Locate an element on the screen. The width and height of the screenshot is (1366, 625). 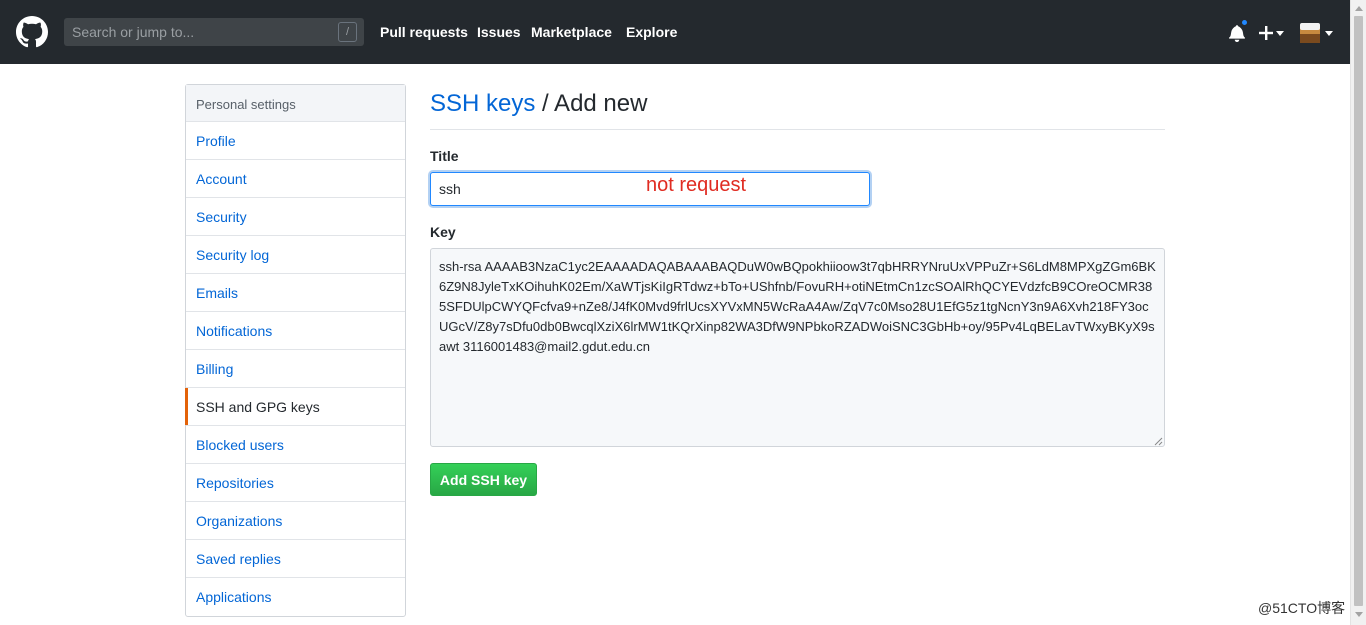
nav-marketplace: Marketplace is located at coordinates (571, 32).